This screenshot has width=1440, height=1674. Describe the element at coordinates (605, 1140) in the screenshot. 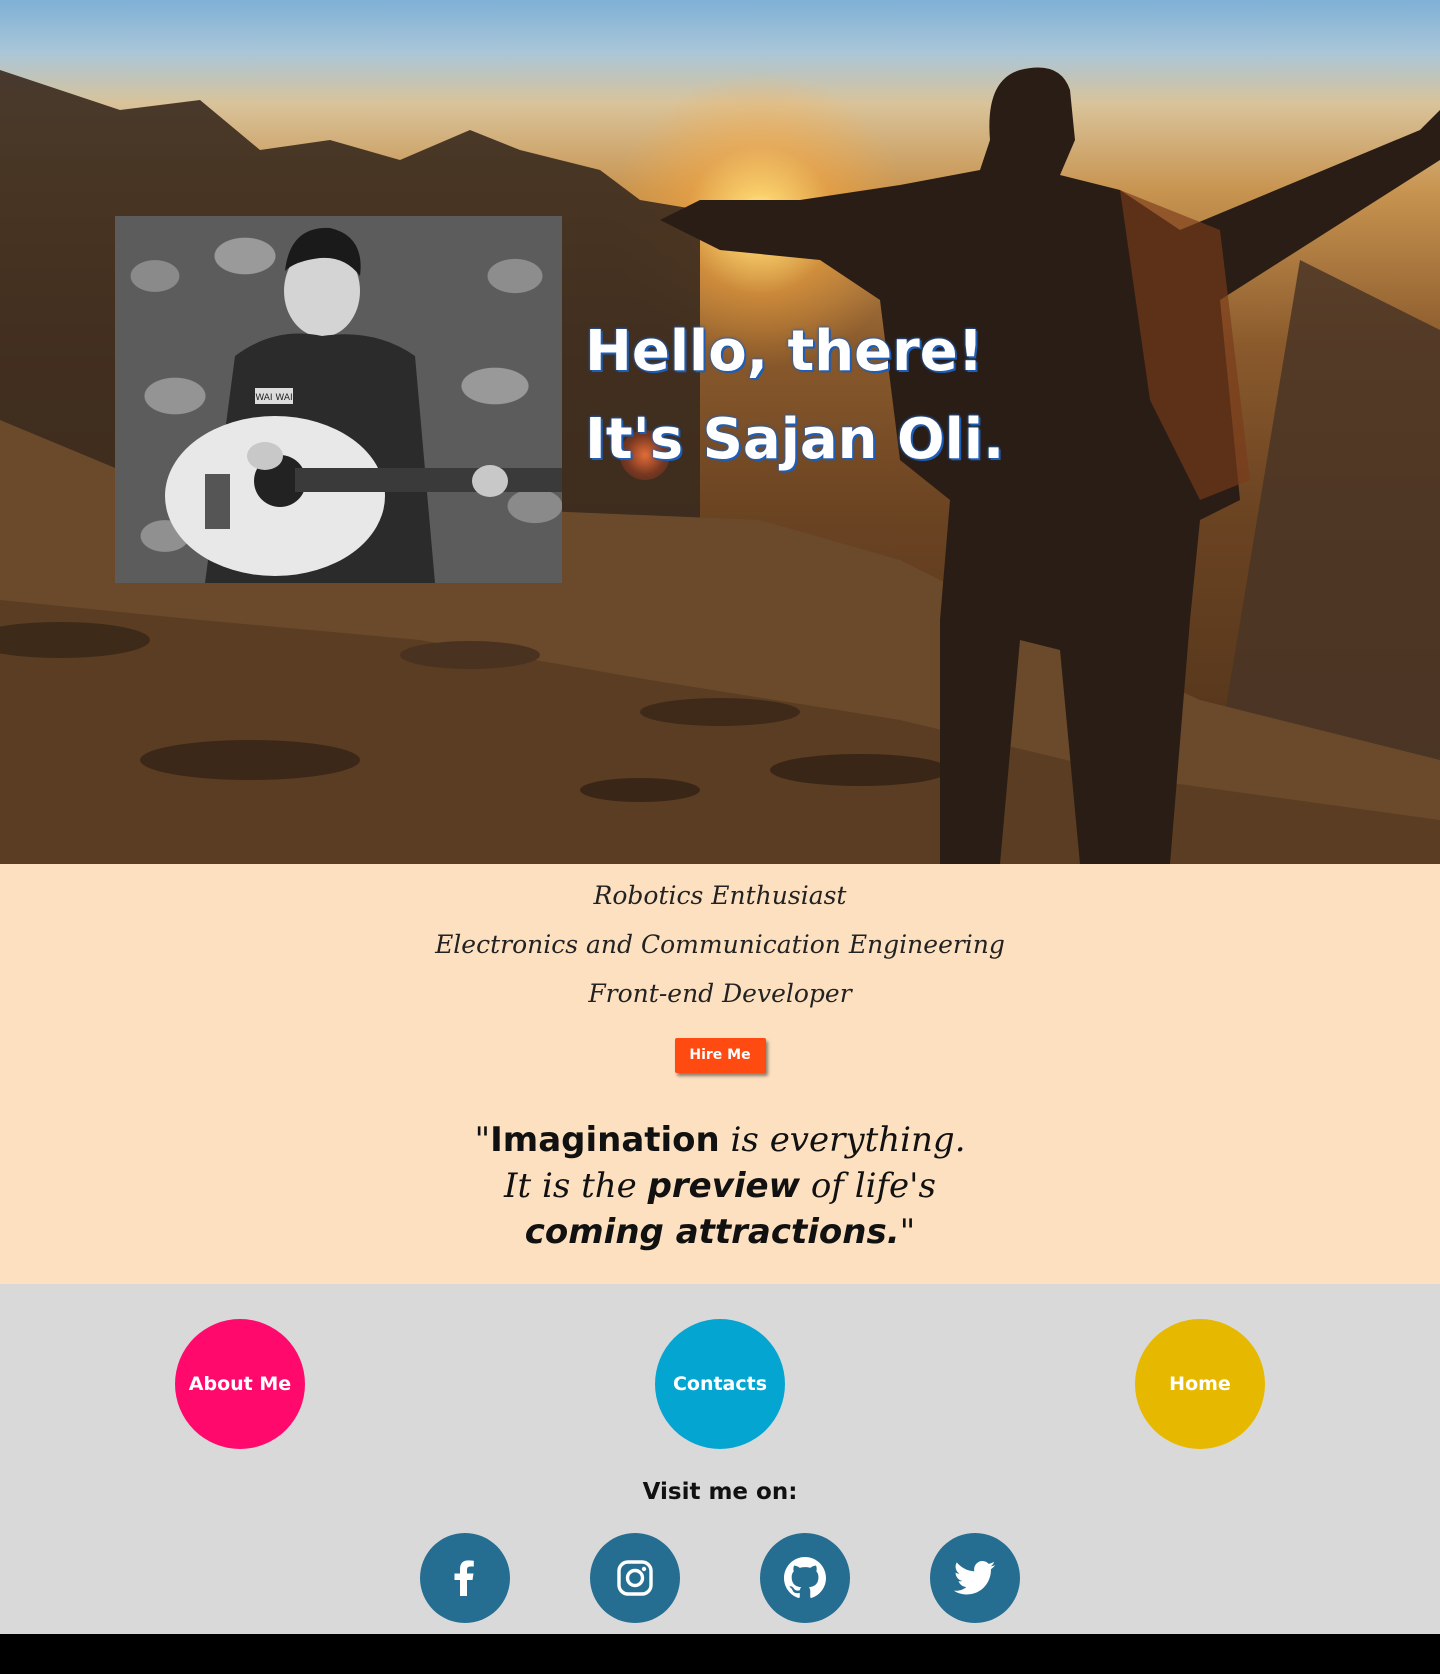

I see `quote-word-imagination: Imagination` at that location.